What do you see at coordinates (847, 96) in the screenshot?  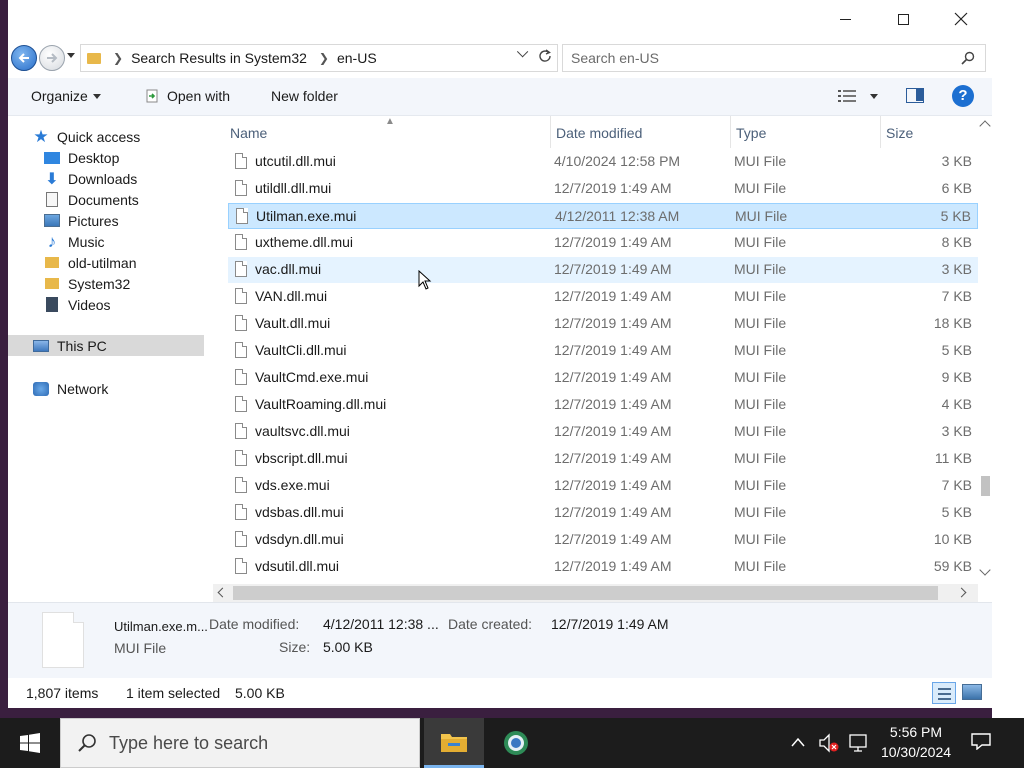 I see `change-view-icon` at bounding box center [847, 96].